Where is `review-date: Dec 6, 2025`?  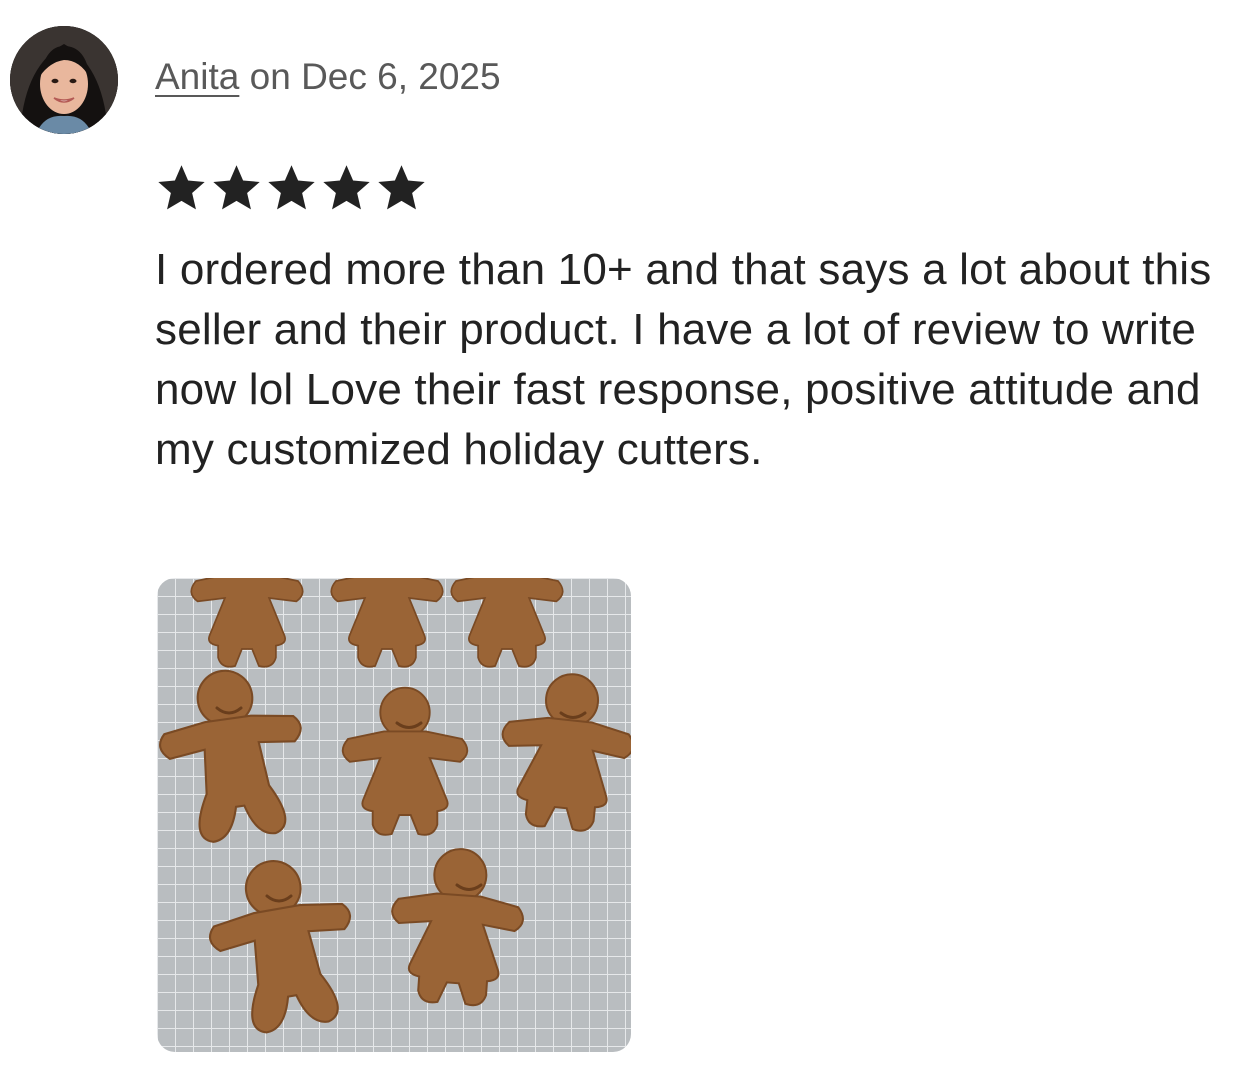
review-date: Dec 6, 2025 is located at coordinates (401, 76).